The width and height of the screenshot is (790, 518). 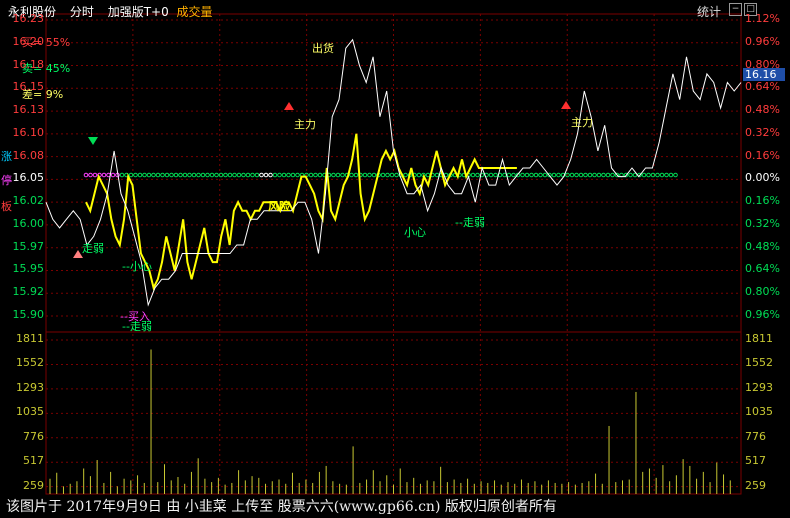 What do you see at coordinates (28, 110) in the screenshot?
I see `price-tick-label: 16.13` at bounding box center [28, 110].